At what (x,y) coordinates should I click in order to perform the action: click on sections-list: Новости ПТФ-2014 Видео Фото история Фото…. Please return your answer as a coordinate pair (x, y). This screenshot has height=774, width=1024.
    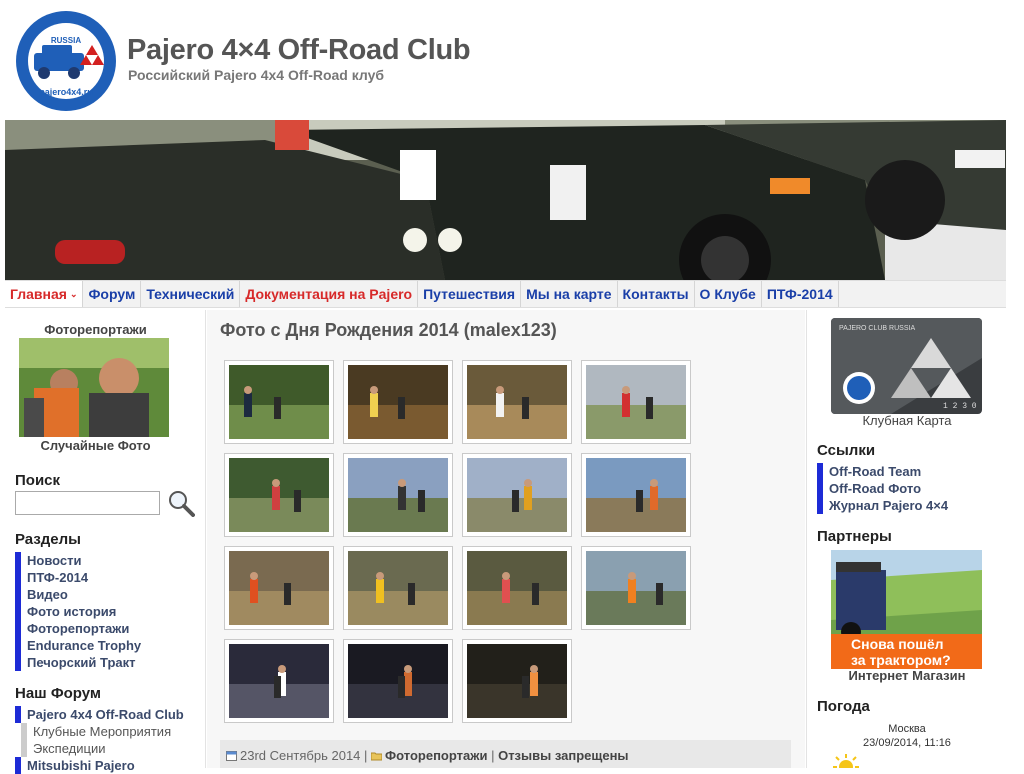
    Looking at the image, I should click on (78, 611).